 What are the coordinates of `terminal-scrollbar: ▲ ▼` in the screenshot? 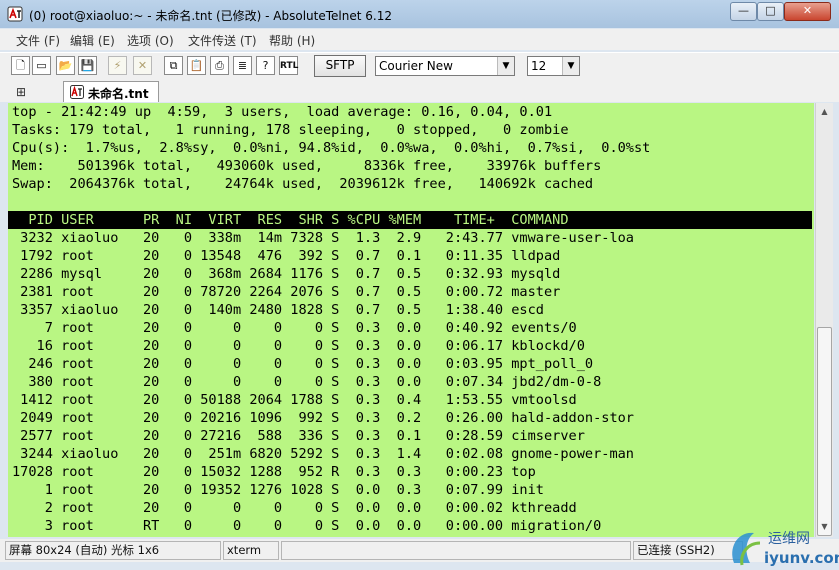 It's located at (824, 320).